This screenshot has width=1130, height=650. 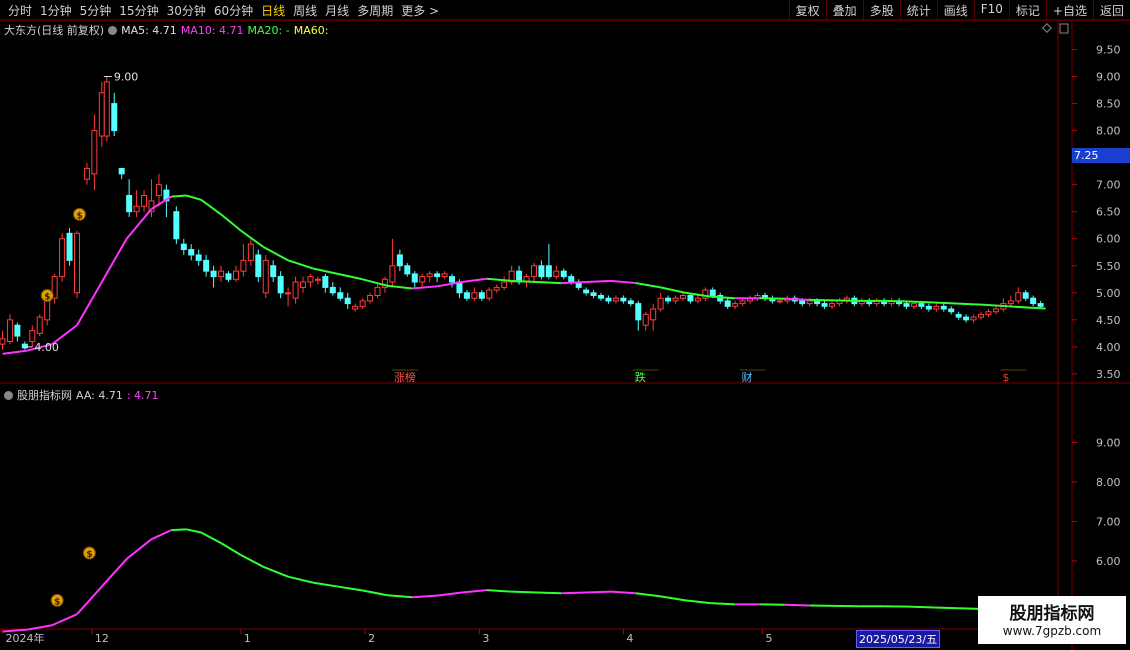 I want to click on time-tick-label: 3, so click(x=485, y=638).